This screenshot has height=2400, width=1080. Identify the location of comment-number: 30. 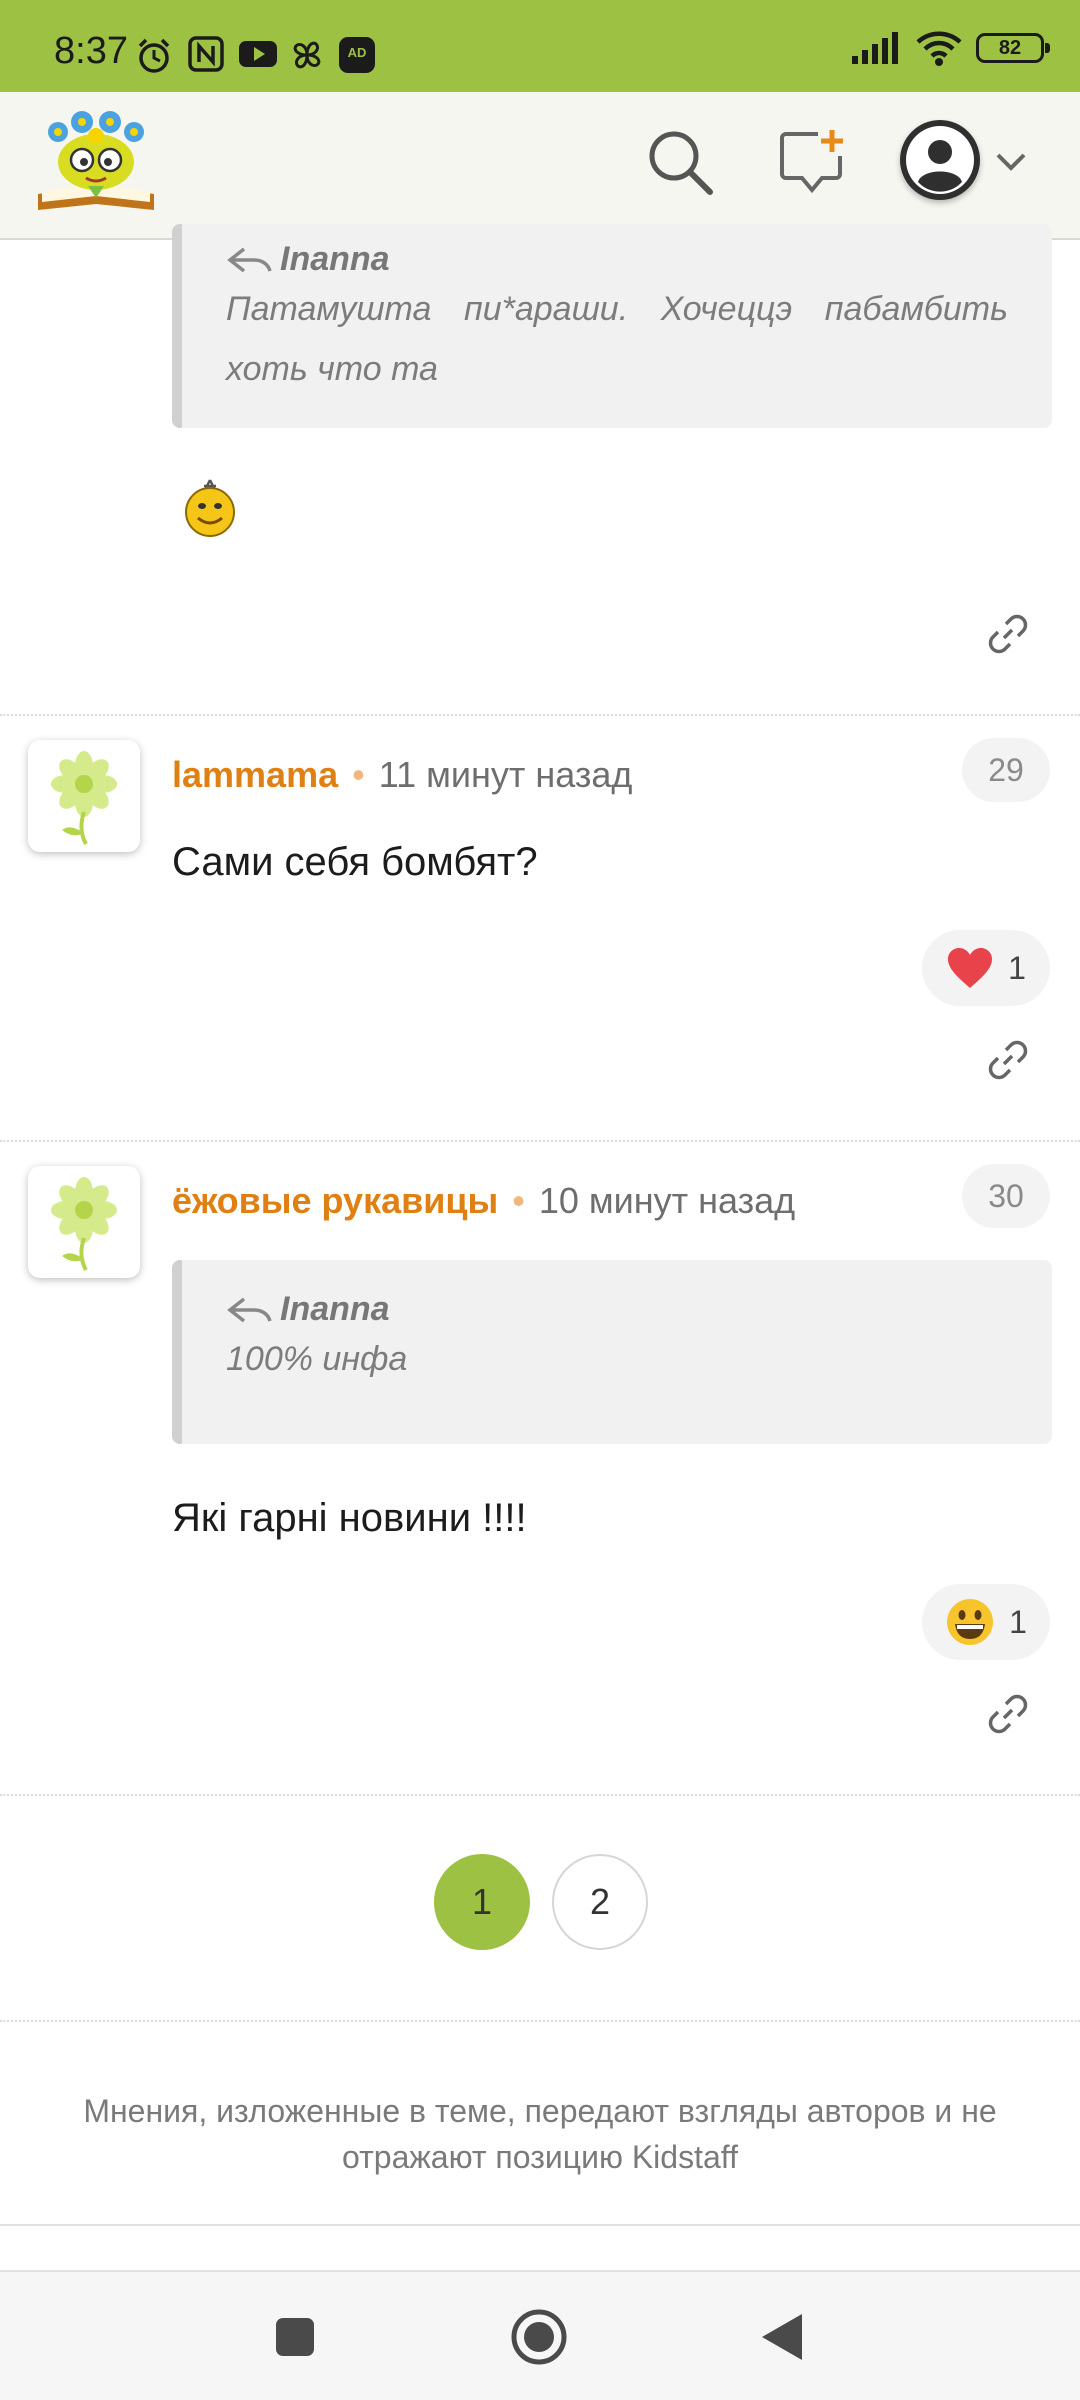
(1006, 1196).